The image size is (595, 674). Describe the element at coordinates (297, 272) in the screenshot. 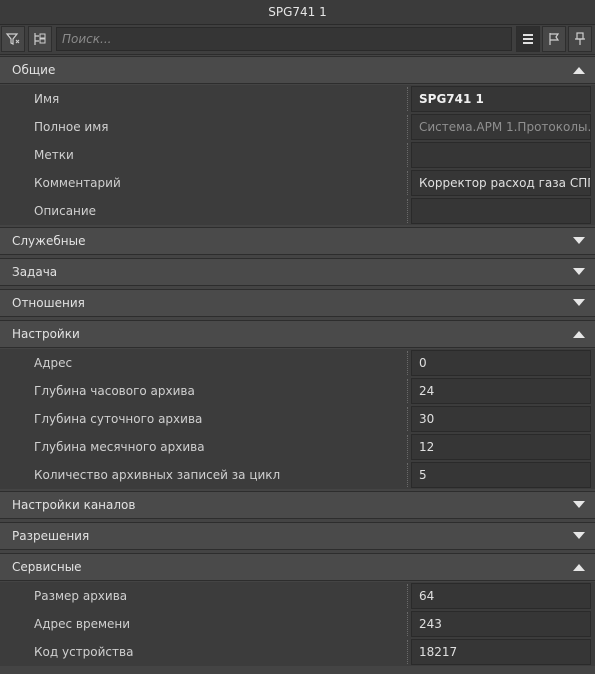

I see `section-task-header: Задача` at that location.